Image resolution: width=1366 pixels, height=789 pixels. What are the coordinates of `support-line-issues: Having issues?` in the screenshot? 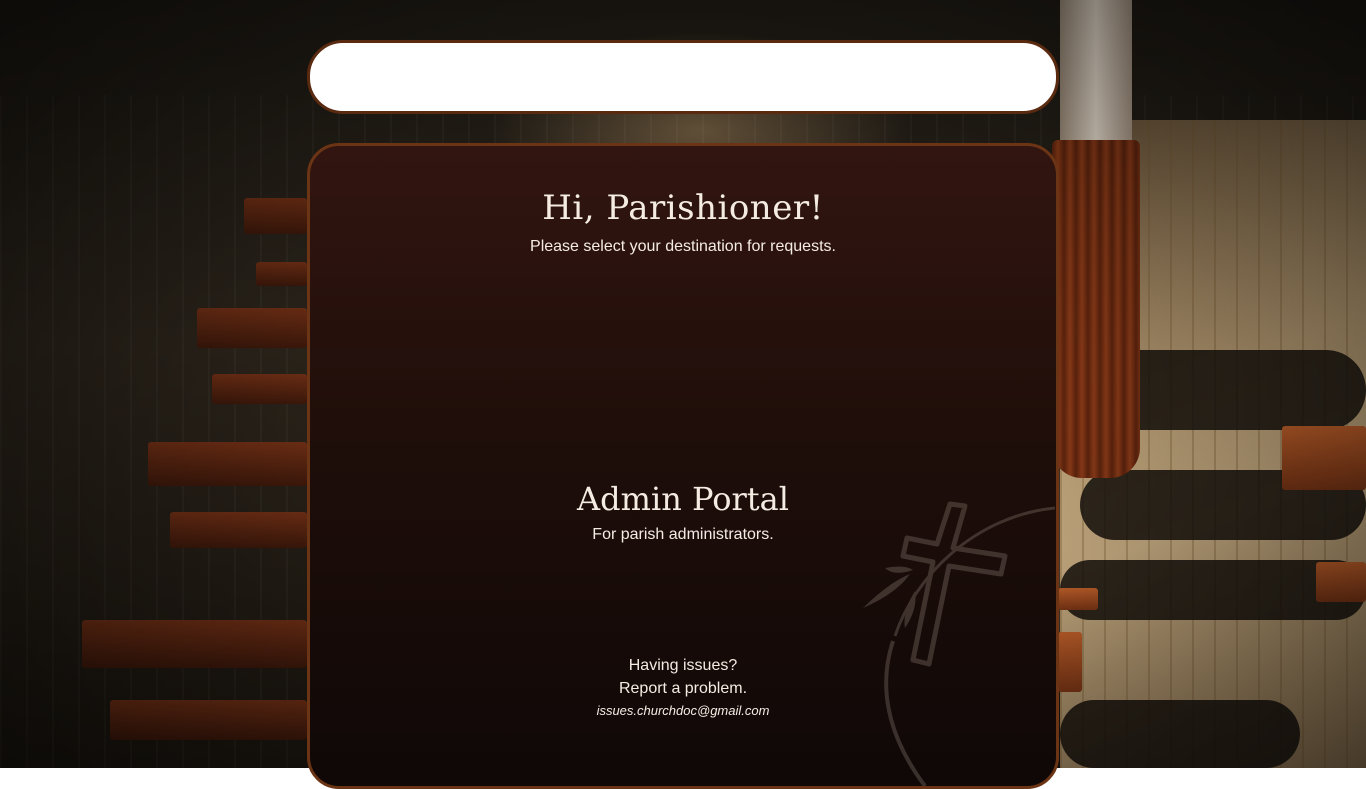 It's located at (683, 665).